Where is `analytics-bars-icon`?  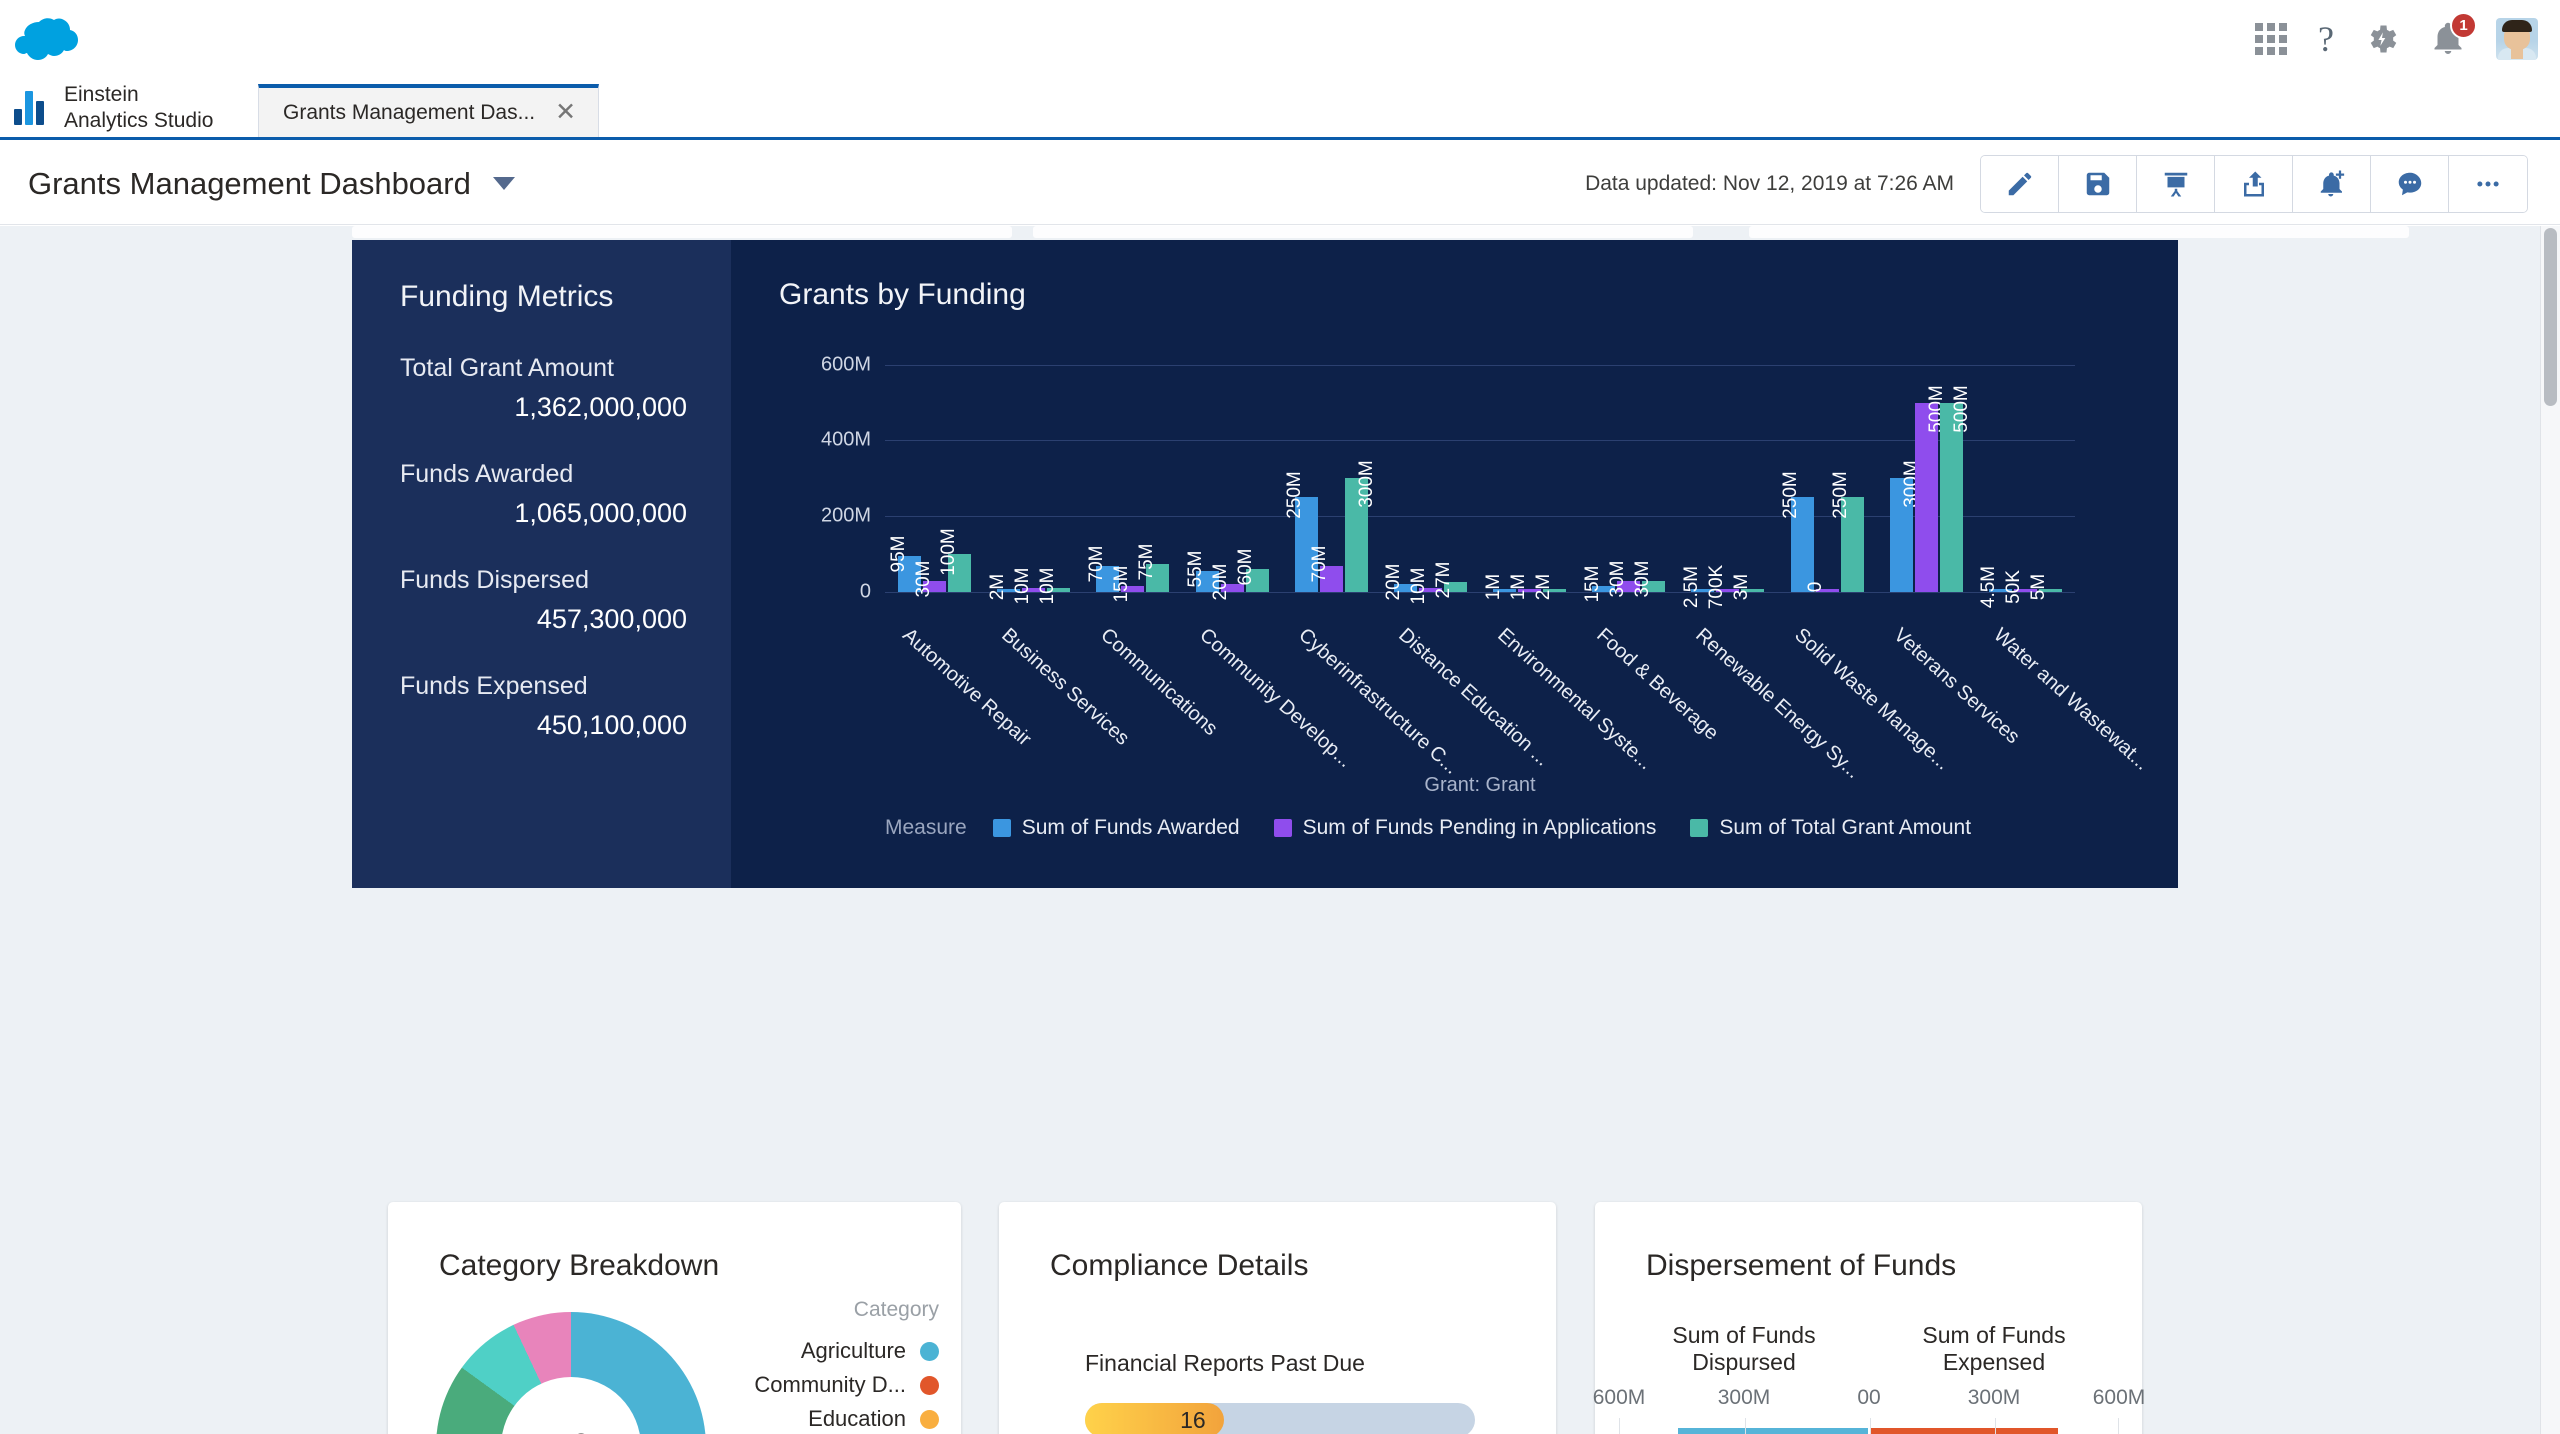
analytics-bars-icon is located at coordinates (32, 107).